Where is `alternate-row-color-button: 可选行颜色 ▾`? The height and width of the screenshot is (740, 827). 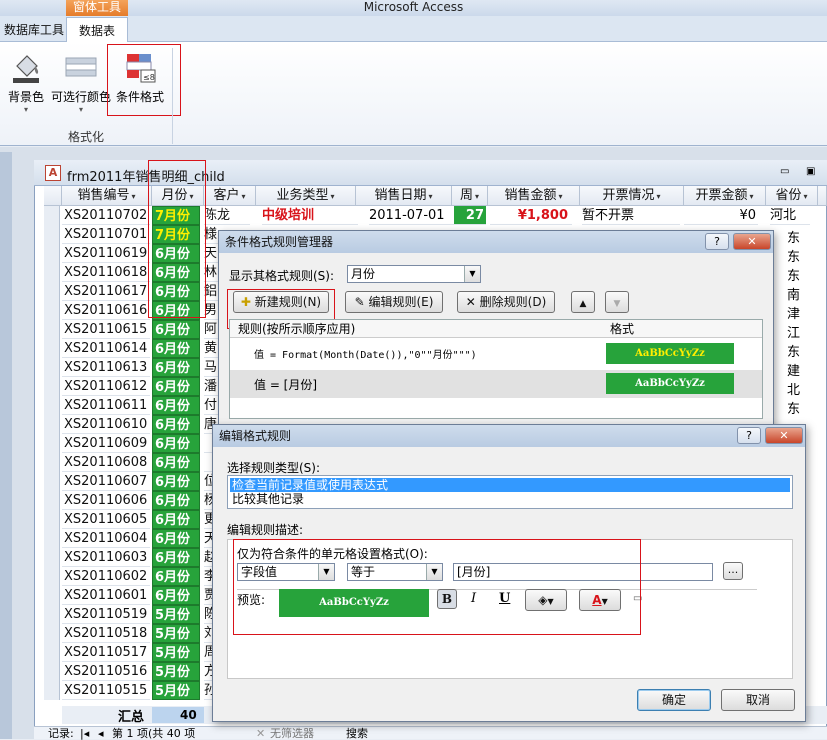
alternate-row-color-button: 可选行颜色 ▾ is located at coordinates (81, 80).